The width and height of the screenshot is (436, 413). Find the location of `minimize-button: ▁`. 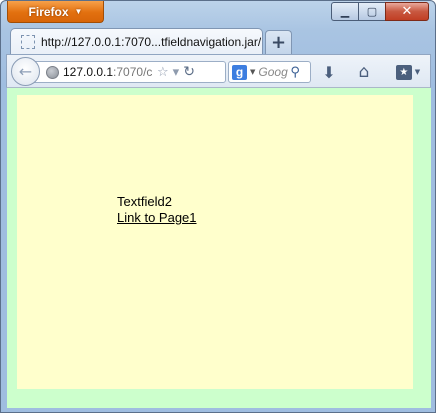

minimize-button: ▁ is located at coordinates (344, 11).